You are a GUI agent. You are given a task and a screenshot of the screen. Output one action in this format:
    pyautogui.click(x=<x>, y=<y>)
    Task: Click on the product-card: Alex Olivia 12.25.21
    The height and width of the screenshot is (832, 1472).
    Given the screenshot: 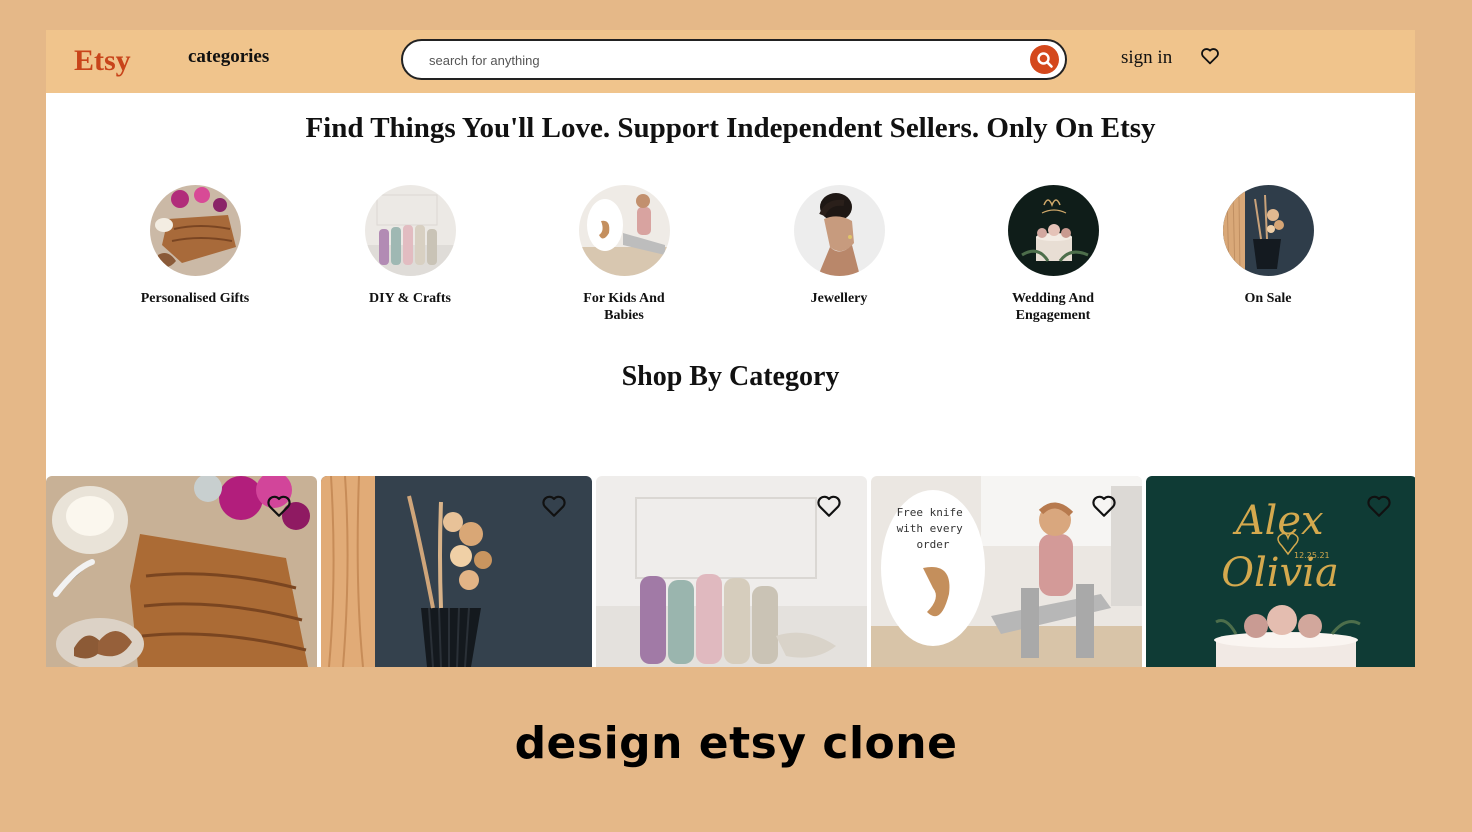 What is the action you would take?
    pyautogui.click(x=1280, y=571)
    